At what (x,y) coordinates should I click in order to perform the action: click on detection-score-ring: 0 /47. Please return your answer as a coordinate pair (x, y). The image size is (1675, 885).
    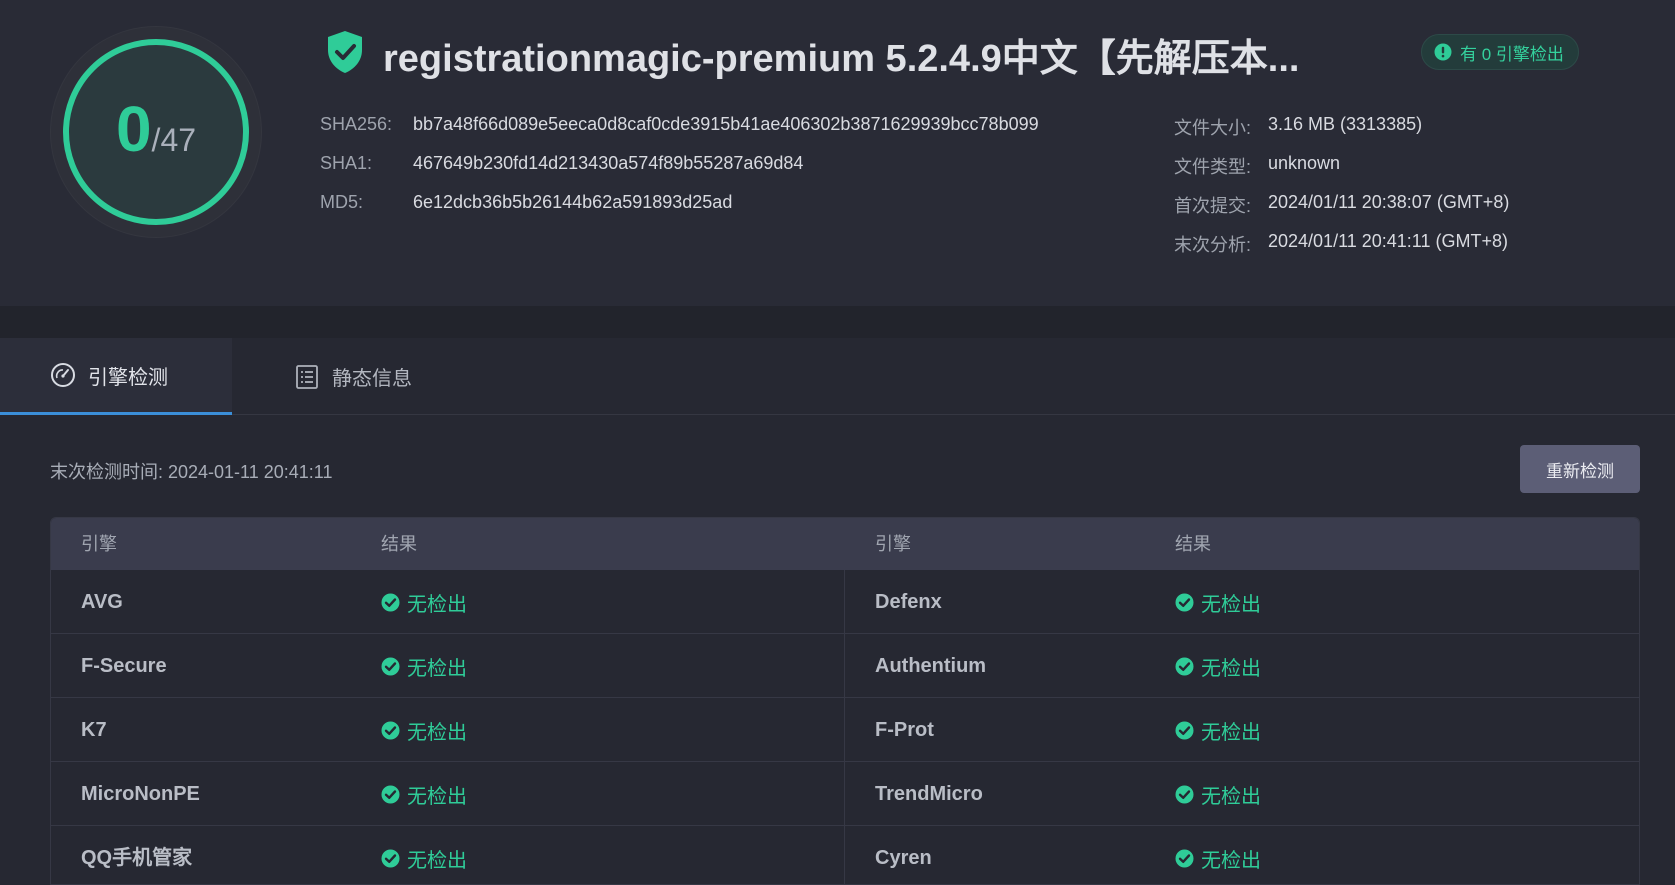
    Looking at the image, I should click on (156, 132).